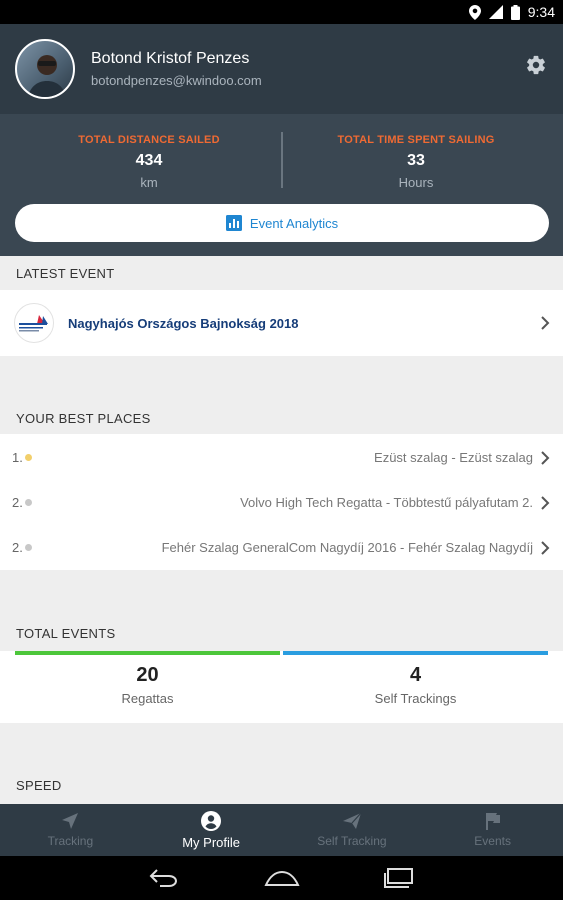  I want to click on home-icon, so click(281, 878).